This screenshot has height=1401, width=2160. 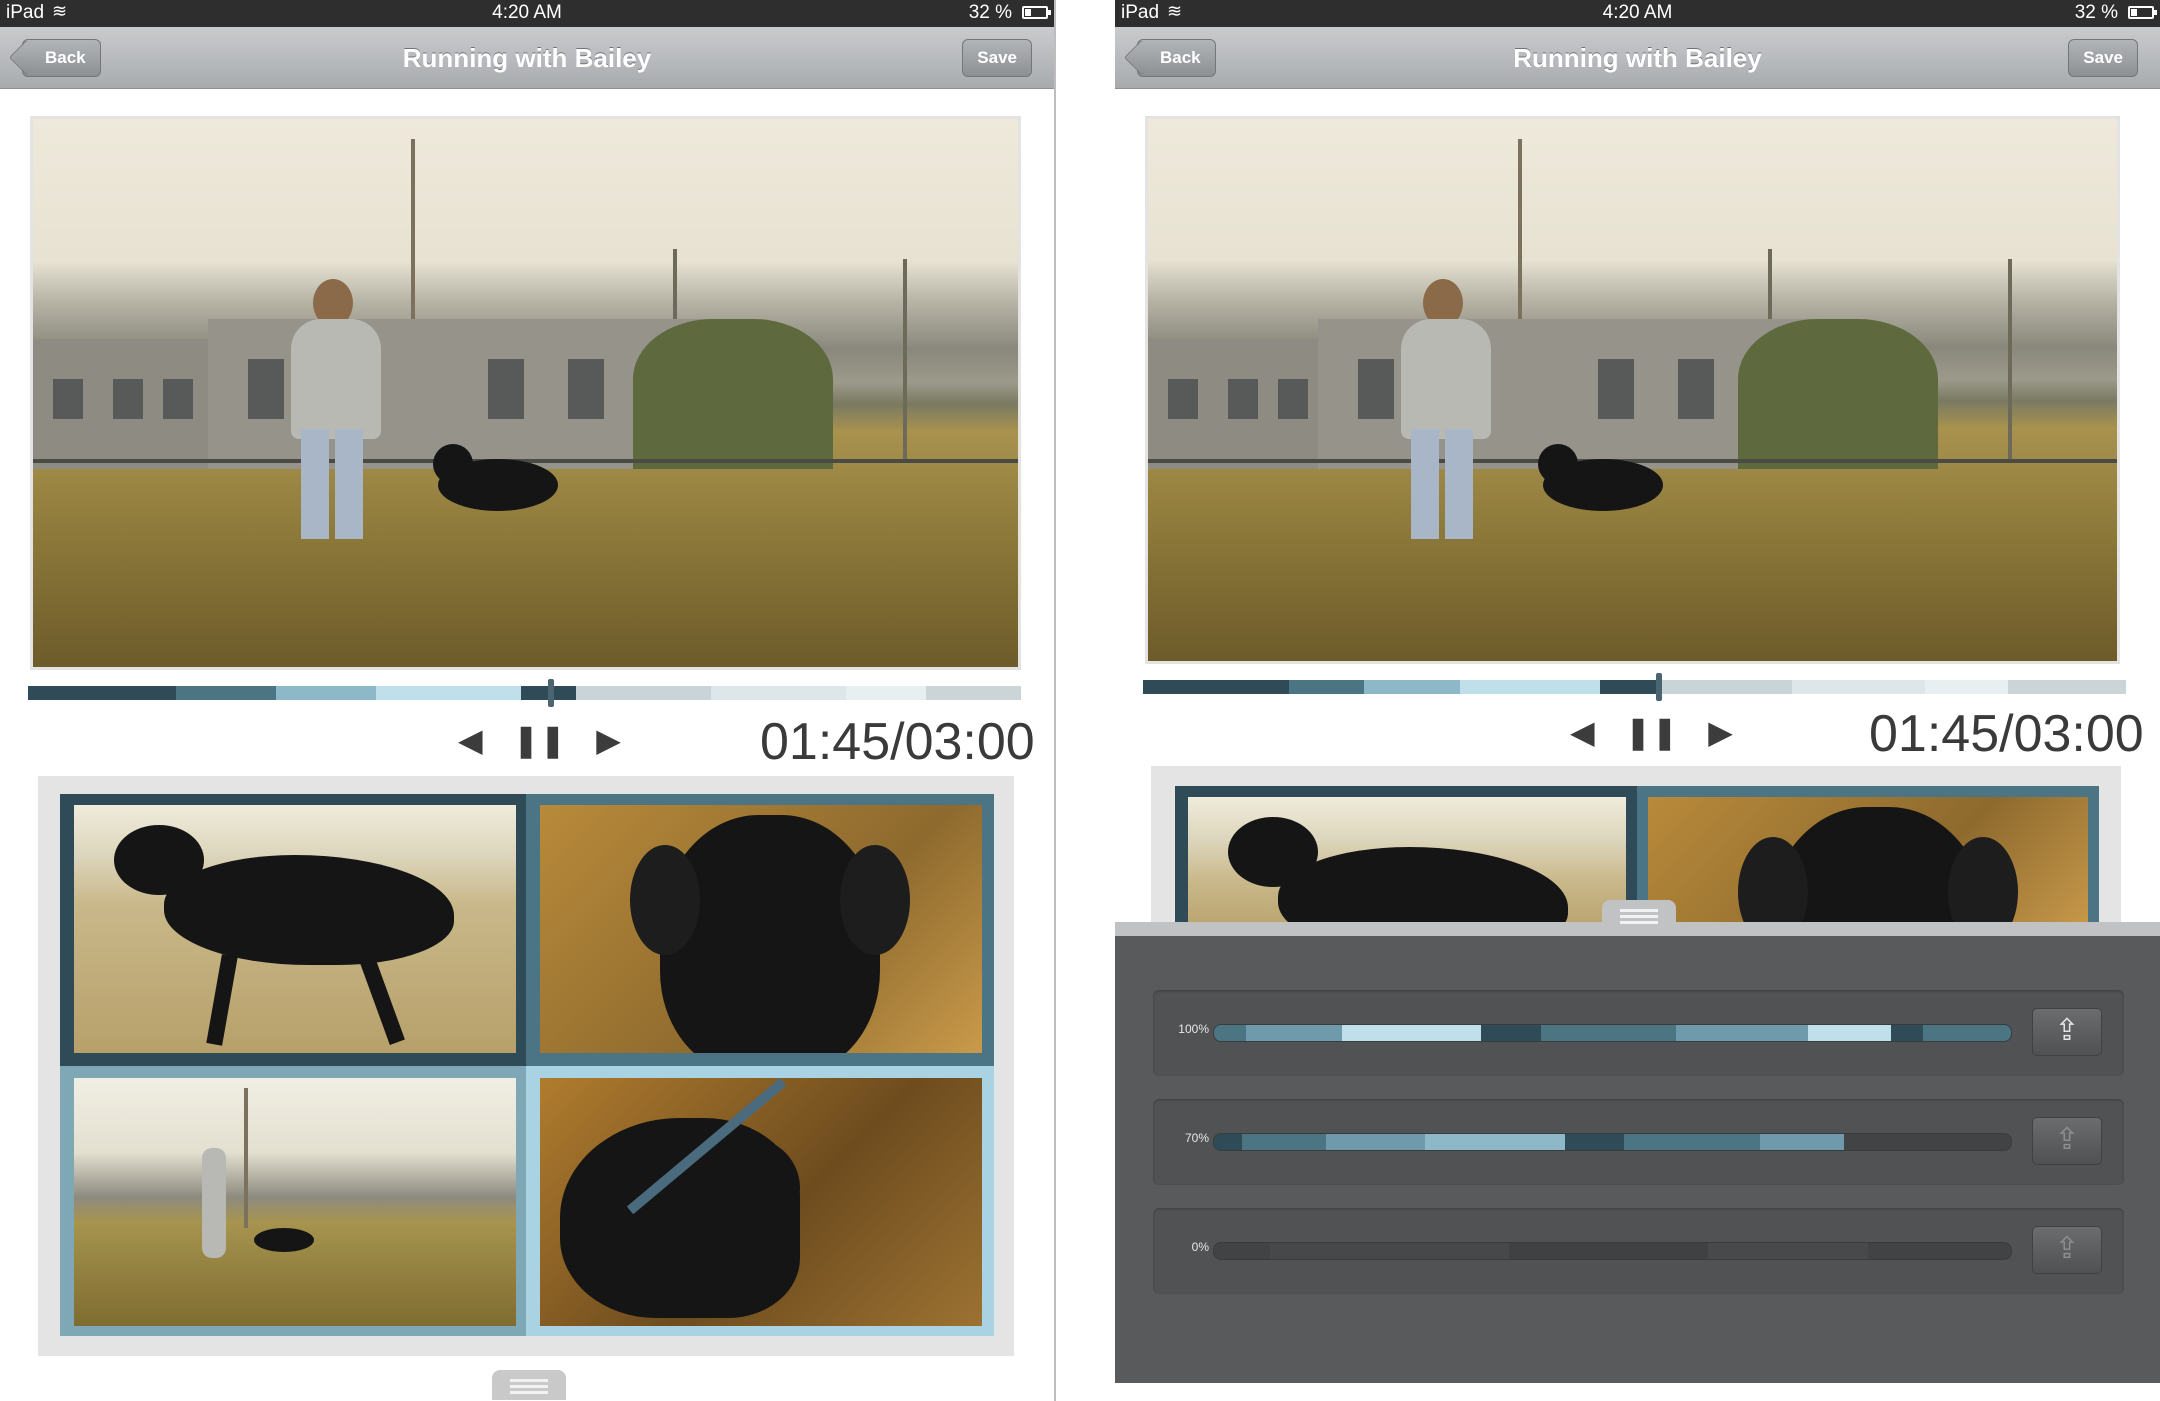 I want to click on collage-photo-dog-tug, so click(x=761, y=1202).